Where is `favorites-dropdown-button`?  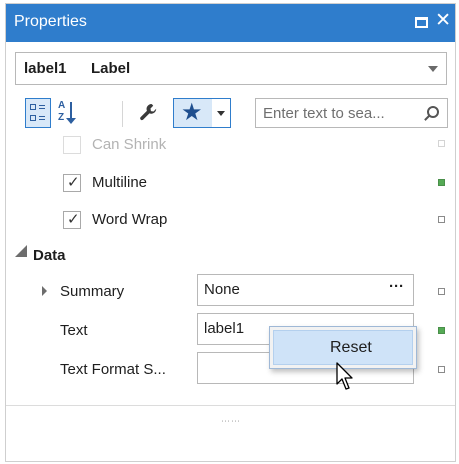 favorites-dropdown-button is located at coordinates (221, 113).